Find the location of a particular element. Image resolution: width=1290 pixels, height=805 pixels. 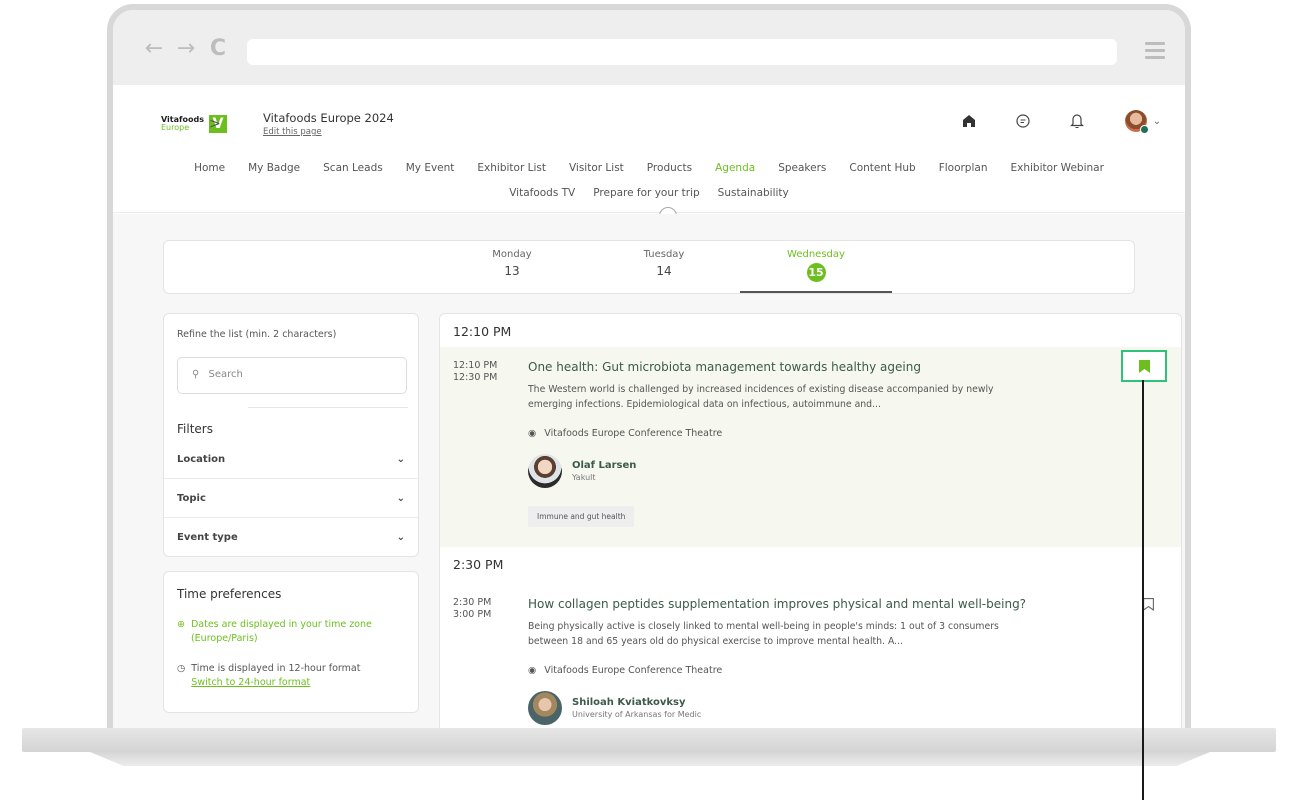

laptop-base is located at coordinates (649, 740).